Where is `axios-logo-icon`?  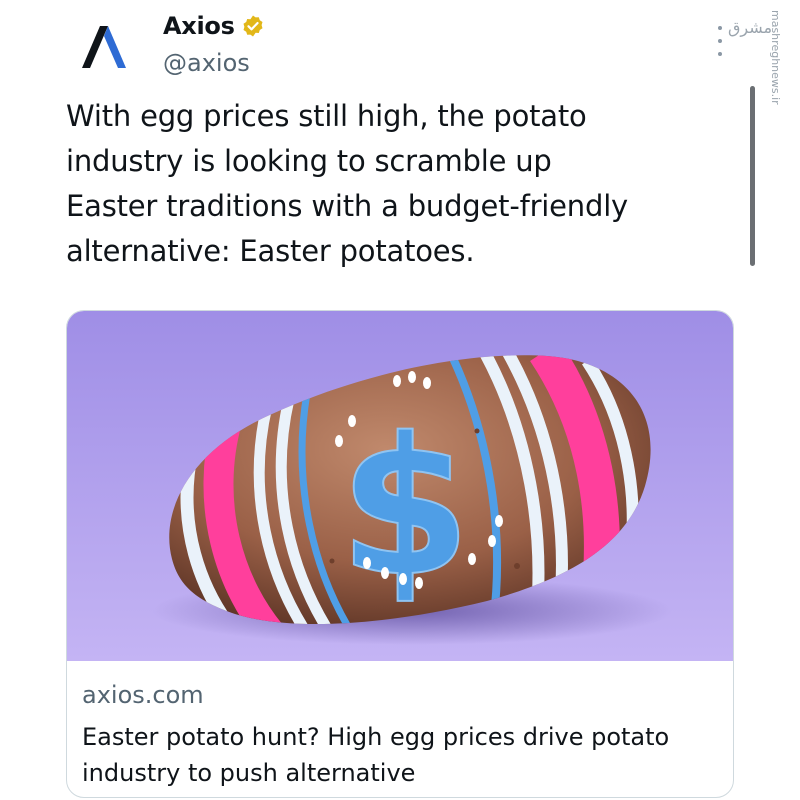 axios-logo-icon is located at coordinates (104, 46).